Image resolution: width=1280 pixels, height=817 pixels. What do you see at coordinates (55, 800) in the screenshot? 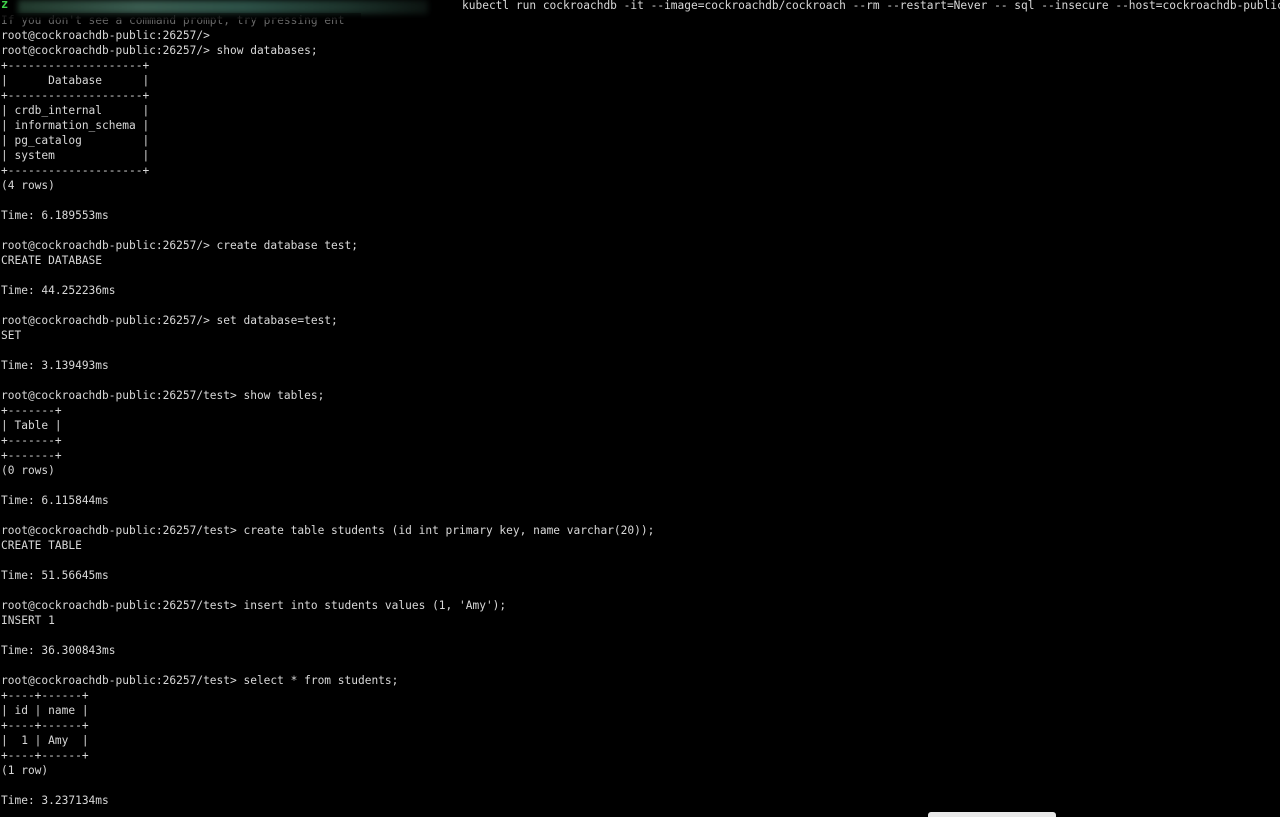
I see `terminal-line: Time: 3.237134ms` at bounding box center [55, 800].